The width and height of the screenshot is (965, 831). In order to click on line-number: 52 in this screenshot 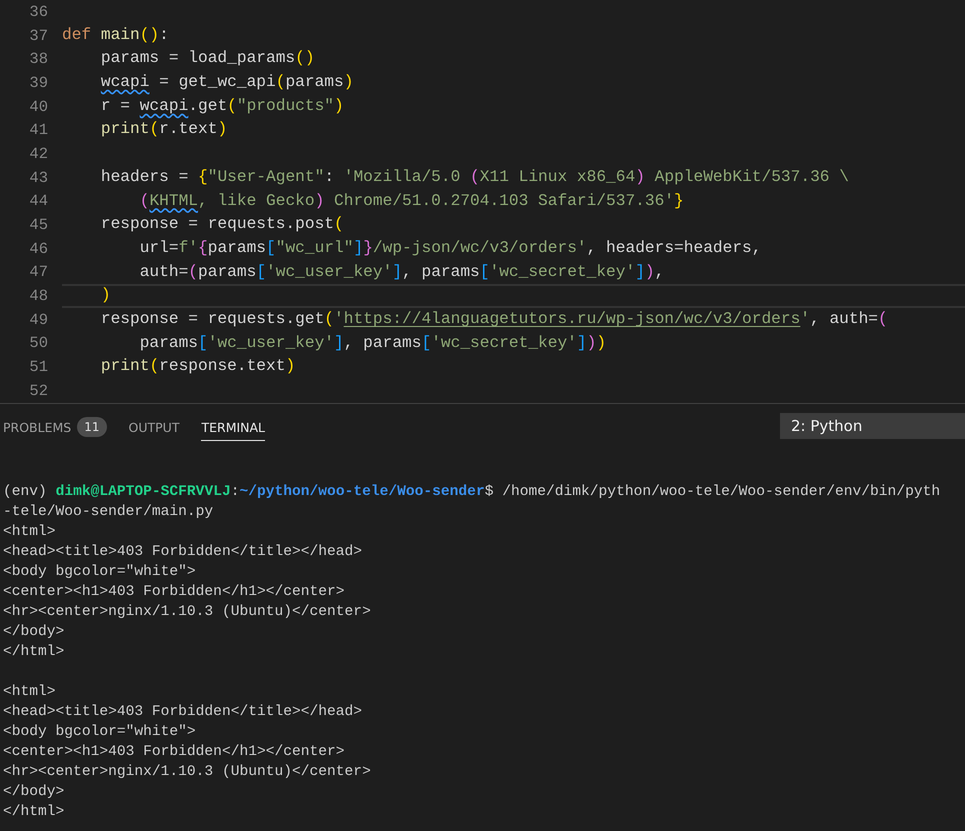, I will do `click(38, 391)`.